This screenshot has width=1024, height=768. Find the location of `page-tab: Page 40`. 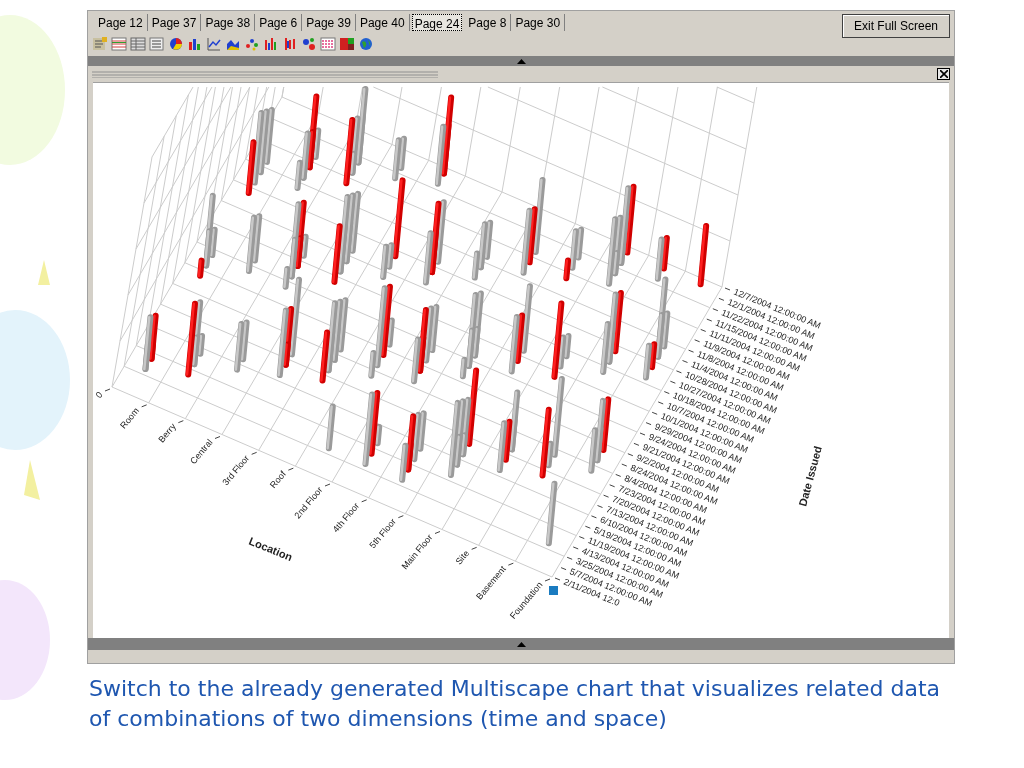

page-tab: Page 40 is located at coordinates (382, 22).